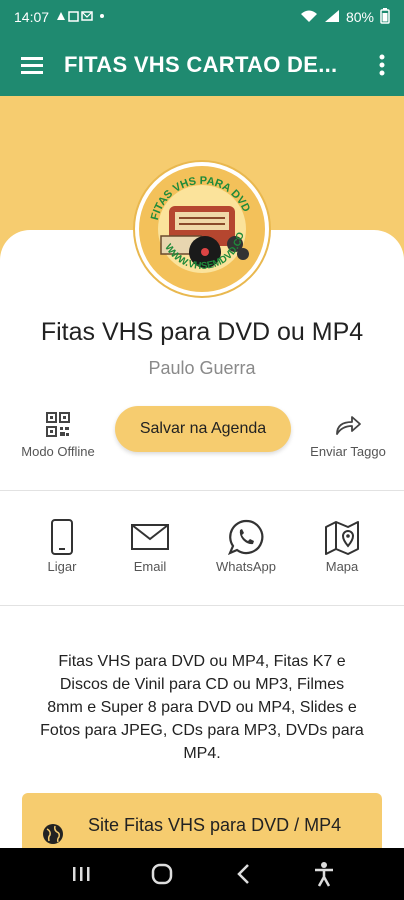 This screenshot has width=404, height=900. What do you see at coordinates (85, 17) in the screenshot?
I see `notification-icons` at bounding box center [85, 17].